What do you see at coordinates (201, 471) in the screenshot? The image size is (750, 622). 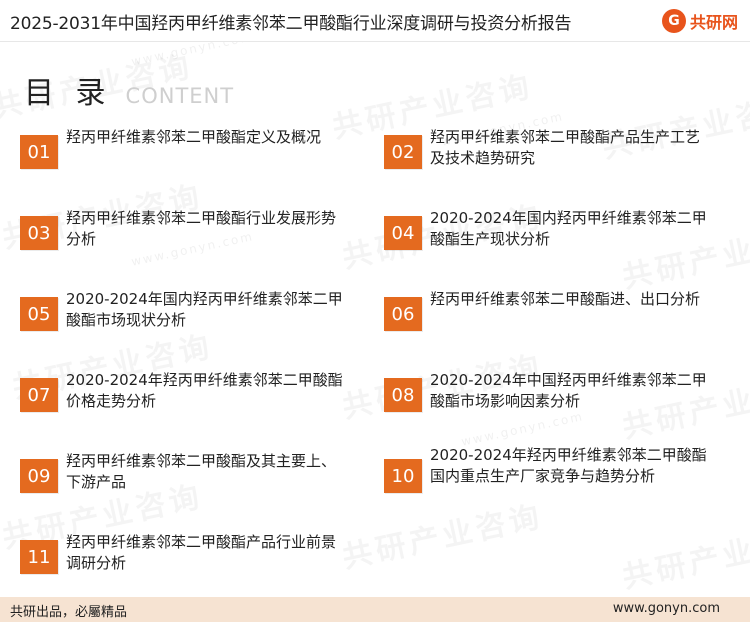 I see `toc-item-label: 羟丙甲纤维素邻苯二甲酸酯及其主要上、下游产品` at bounding box center [201, 471].